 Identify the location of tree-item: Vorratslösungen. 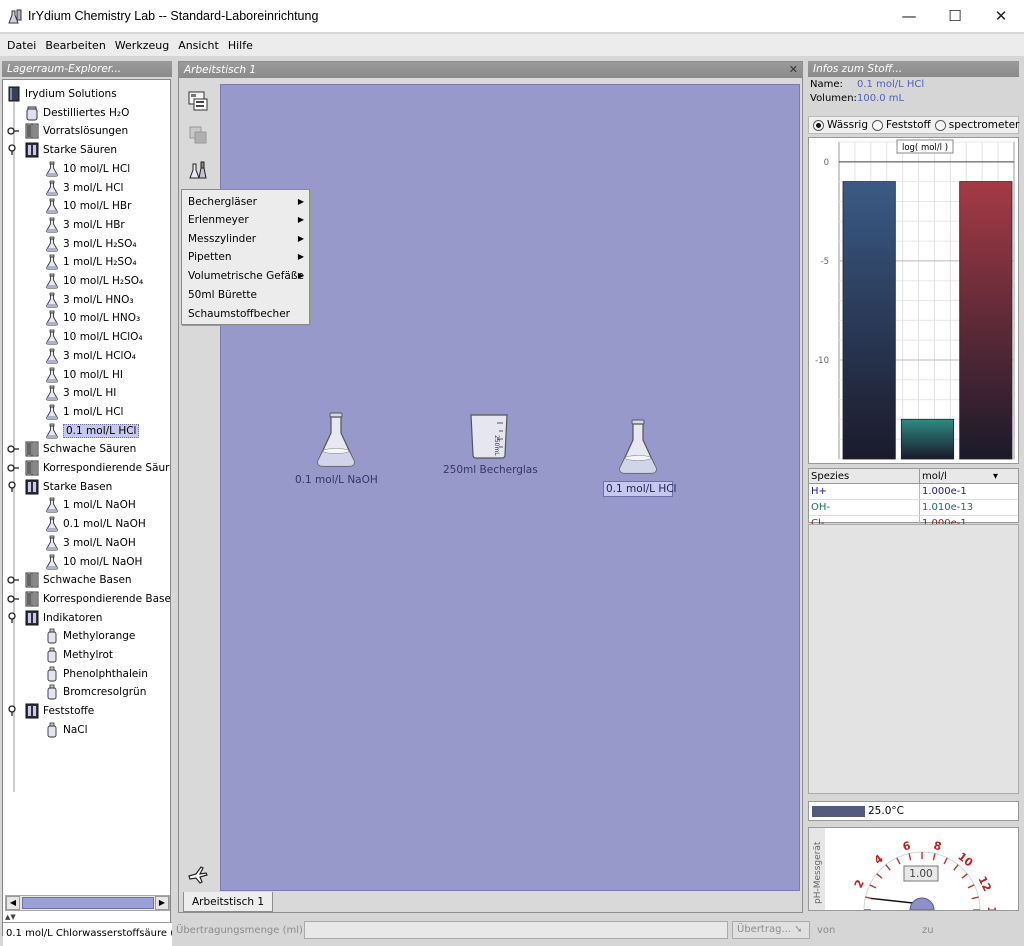
(67, 131).